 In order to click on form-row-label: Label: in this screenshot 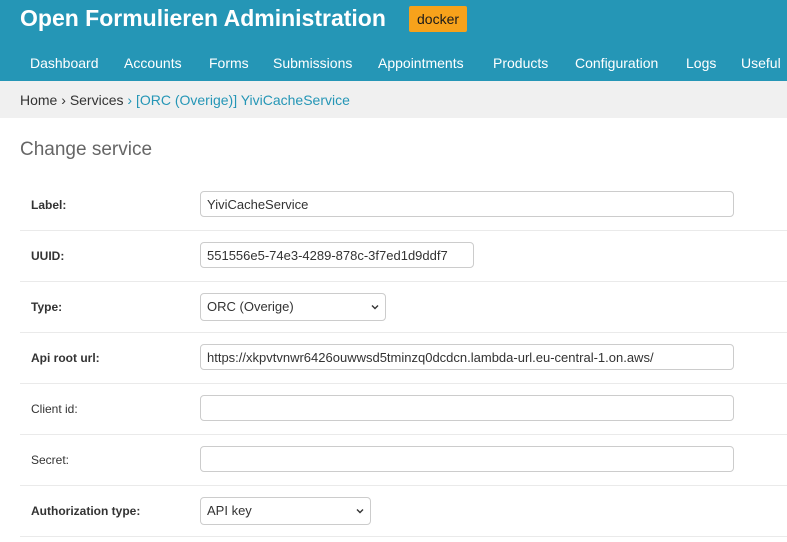, I will do `click(403, 205)`.